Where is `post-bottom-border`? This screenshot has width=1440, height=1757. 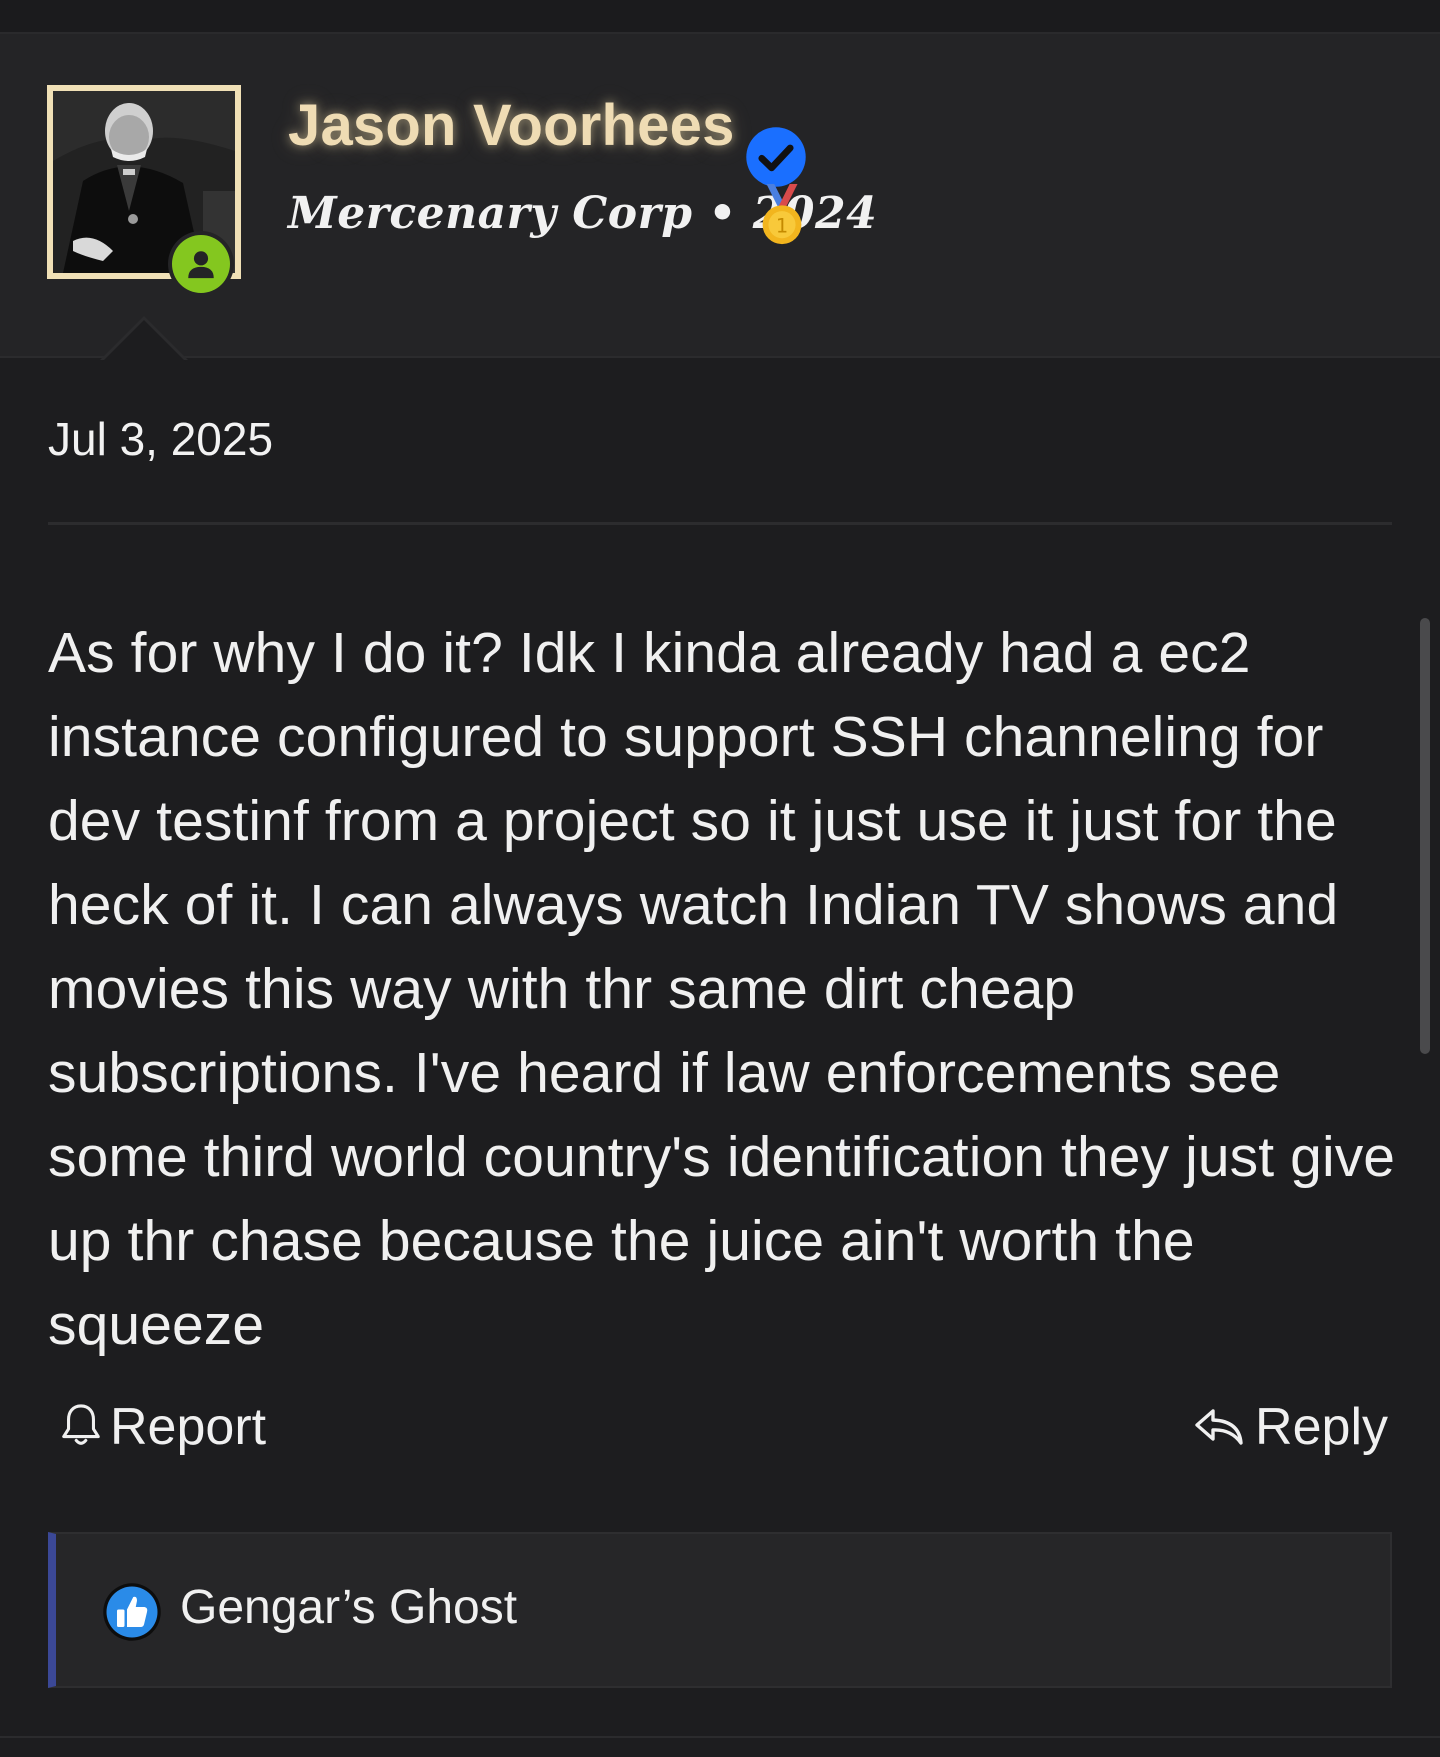
post-bottom-border is located at coordinates (720, 1737).